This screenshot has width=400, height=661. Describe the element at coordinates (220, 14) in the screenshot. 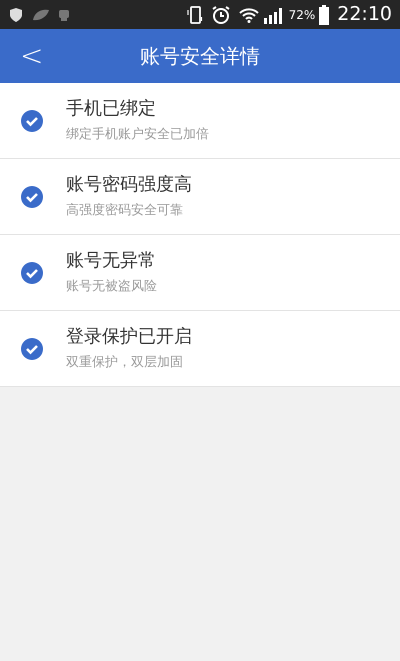

I see `alarm-icon` at that location.